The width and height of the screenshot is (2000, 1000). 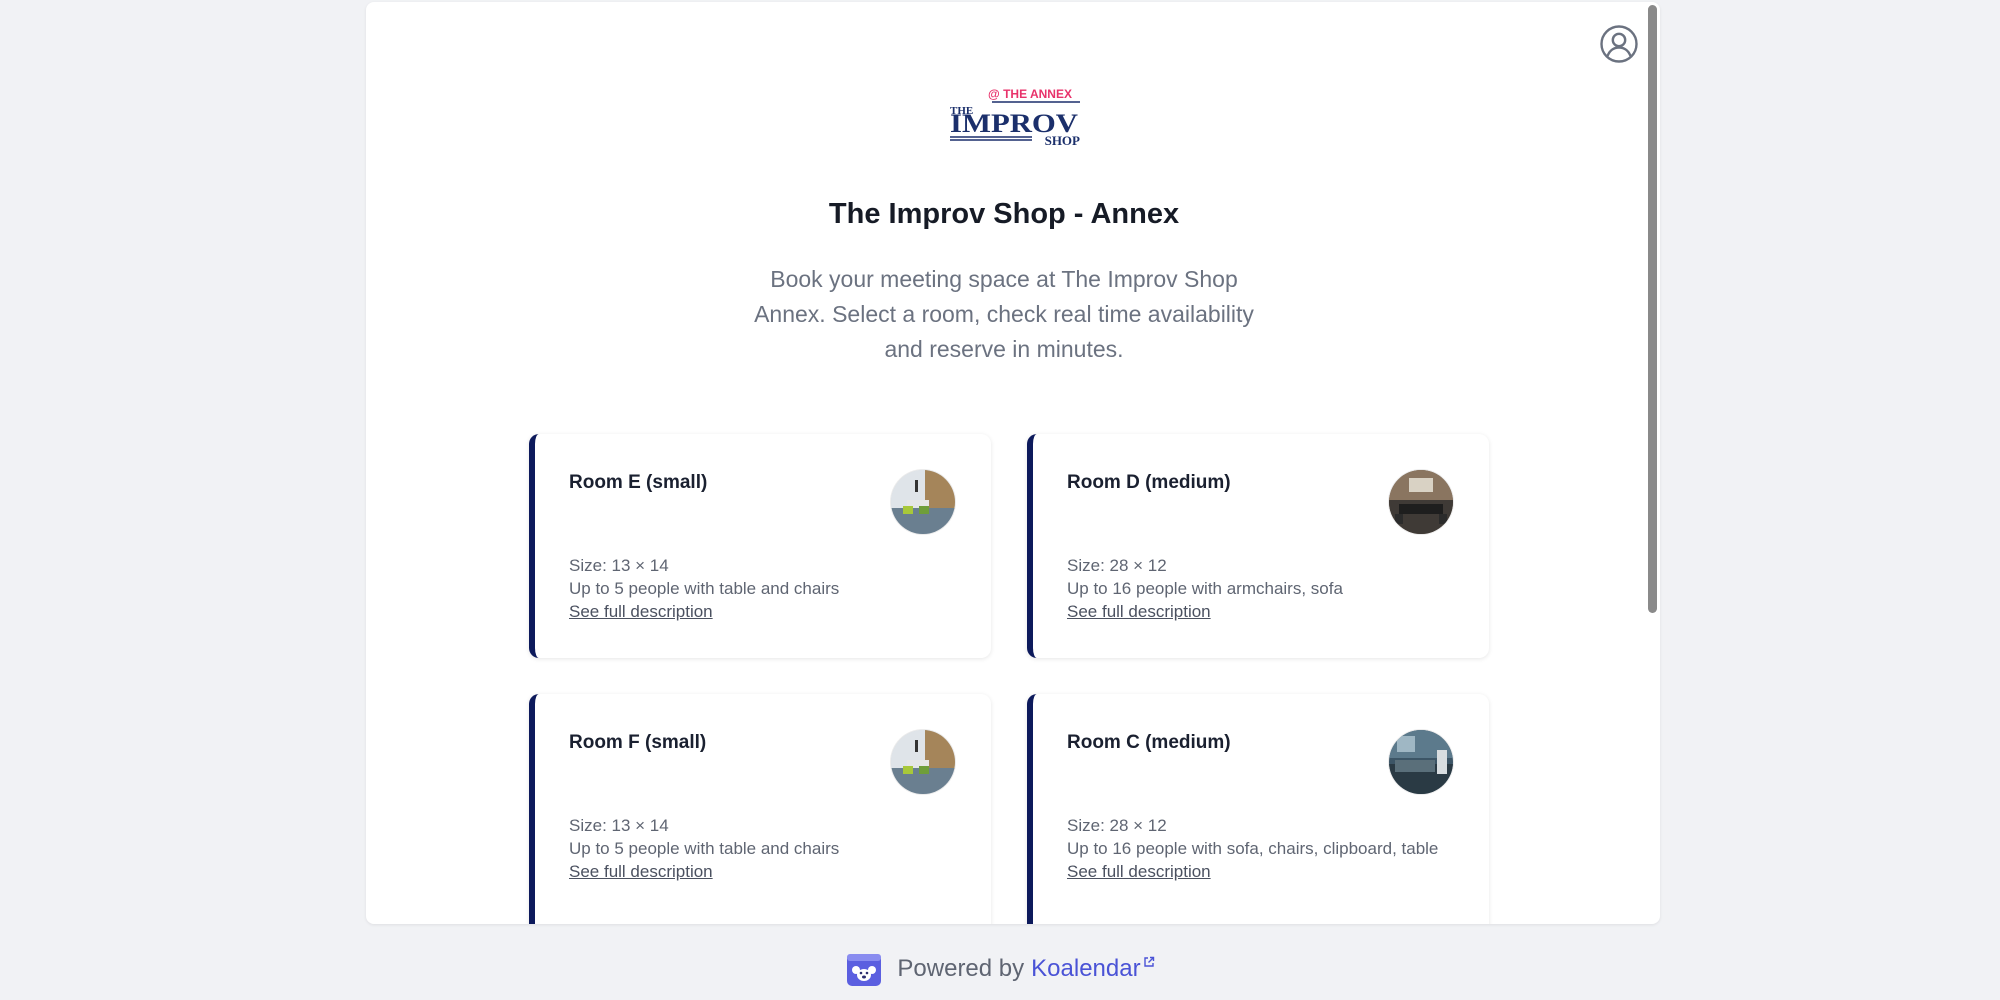 What do you see at coordinates (1016, 117) in the screenshot?
I see `improv-shop-logo: @ THE ANNEX THE IMPROV SHOP` at bounding box center [1016, 117].